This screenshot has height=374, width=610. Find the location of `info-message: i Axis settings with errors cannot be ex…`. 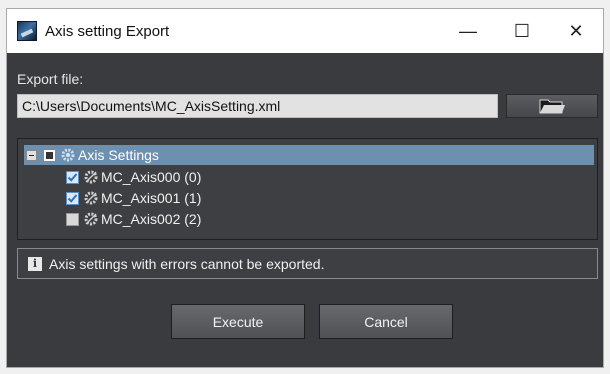

info-message: i Axis settings with errors cannot be ex… is located at coordinates (307, 263).